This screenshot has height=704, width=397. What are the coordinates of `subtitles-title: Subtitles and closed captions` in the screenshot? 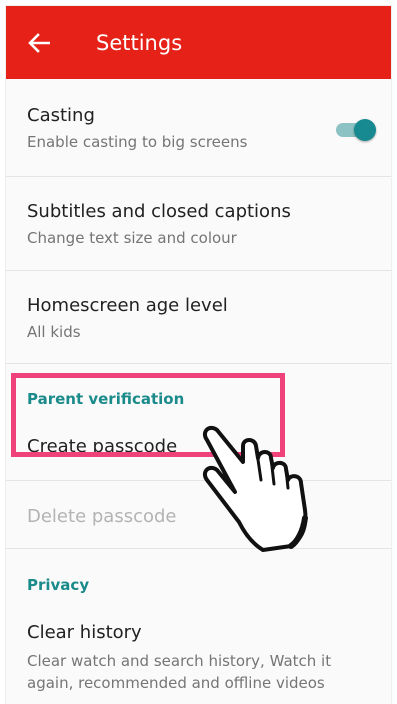 It's located at (159, 211).